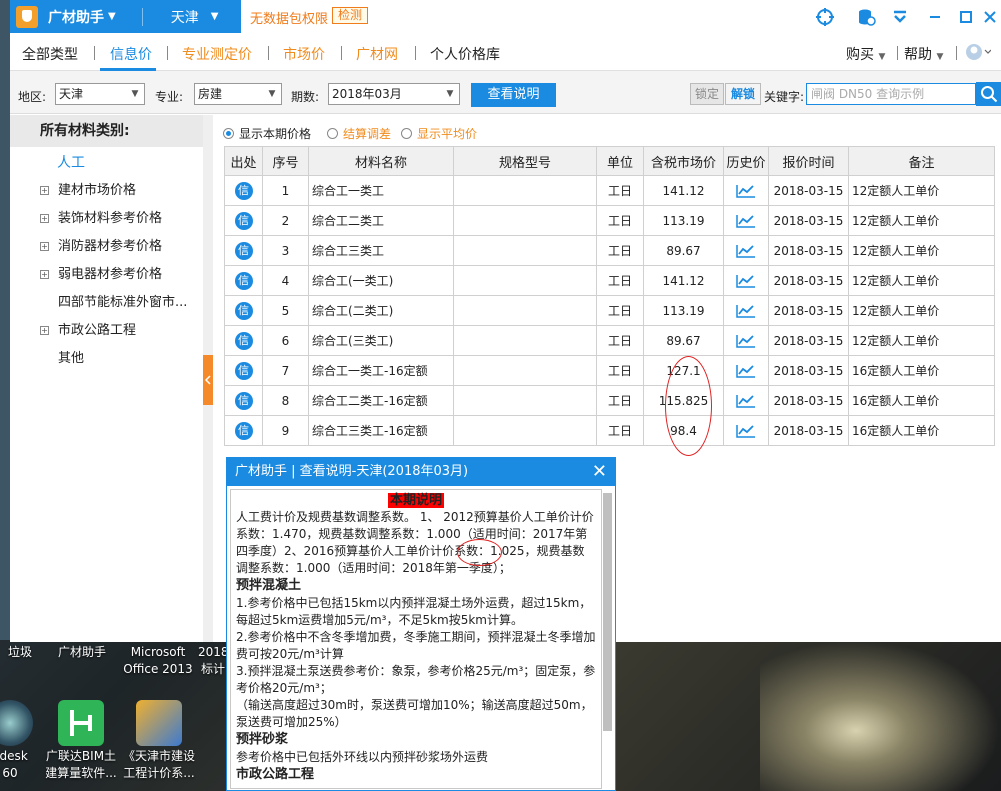  What do you see at coordinates (106, 331) in the screenshot?
I see `sidebar-item-municipal: + 市政公路工程` at bounding box center [106, 331].